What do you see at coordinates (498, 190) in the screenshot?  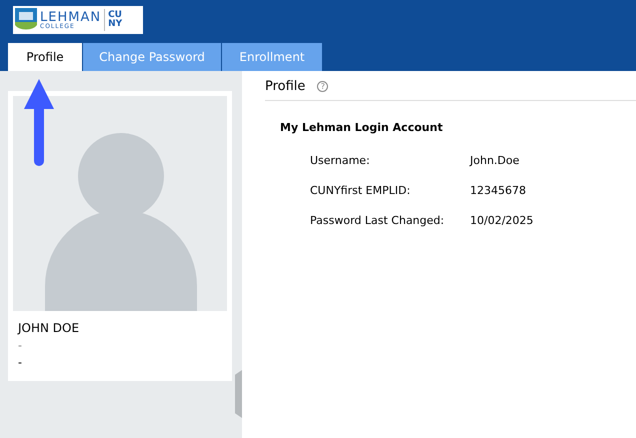 I see `field-value: 12345678` at bounding box center [498, 190].